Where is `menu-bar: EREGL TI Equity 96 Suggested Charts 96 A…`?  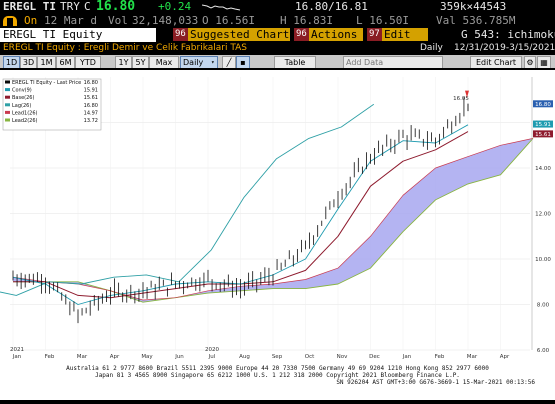
menu-bar: EREGL TI Equity 96 Suggested Charts 96 A… is located at coordinates (277, 35).